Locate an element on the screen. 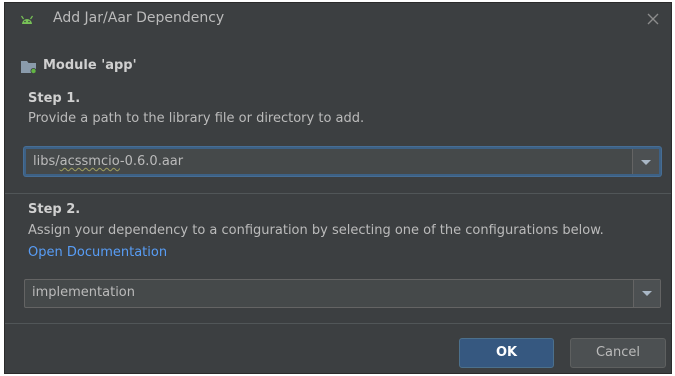 The width and height of the screenshot is (675, 376). library-path-suffix: -0.6.0.aar is located at coordinates (151, 161).